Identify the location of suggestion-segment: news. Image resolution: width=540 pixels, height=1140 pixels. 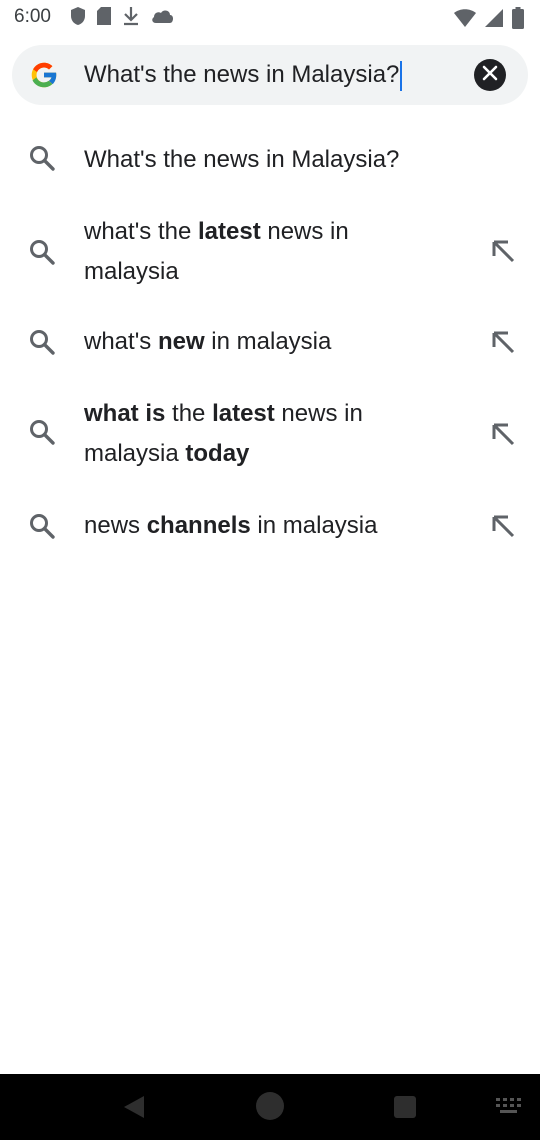
(115, 525).